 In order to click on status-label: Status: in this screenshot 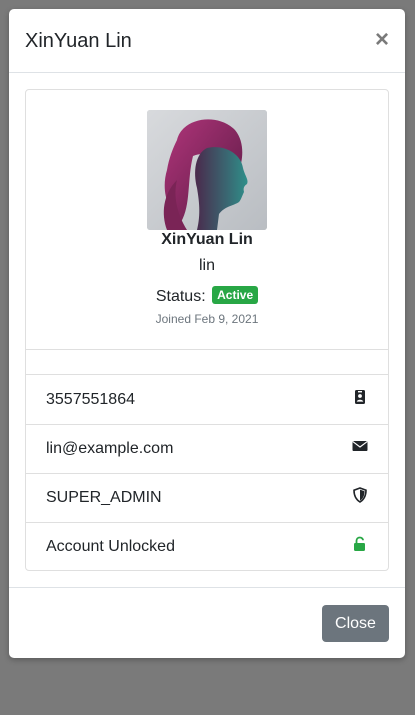, I will do `click(180, 296)`.